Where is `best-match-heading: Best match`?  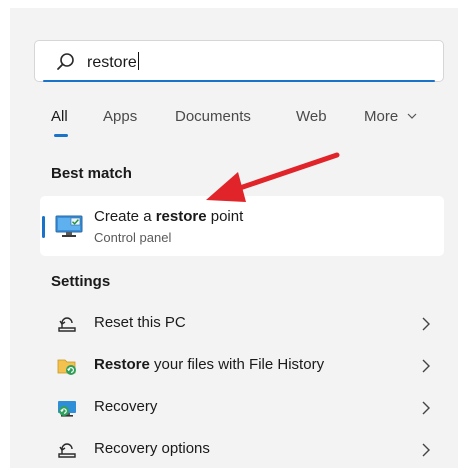
best-match-heading: Best match is located at coordinates (91, 173).